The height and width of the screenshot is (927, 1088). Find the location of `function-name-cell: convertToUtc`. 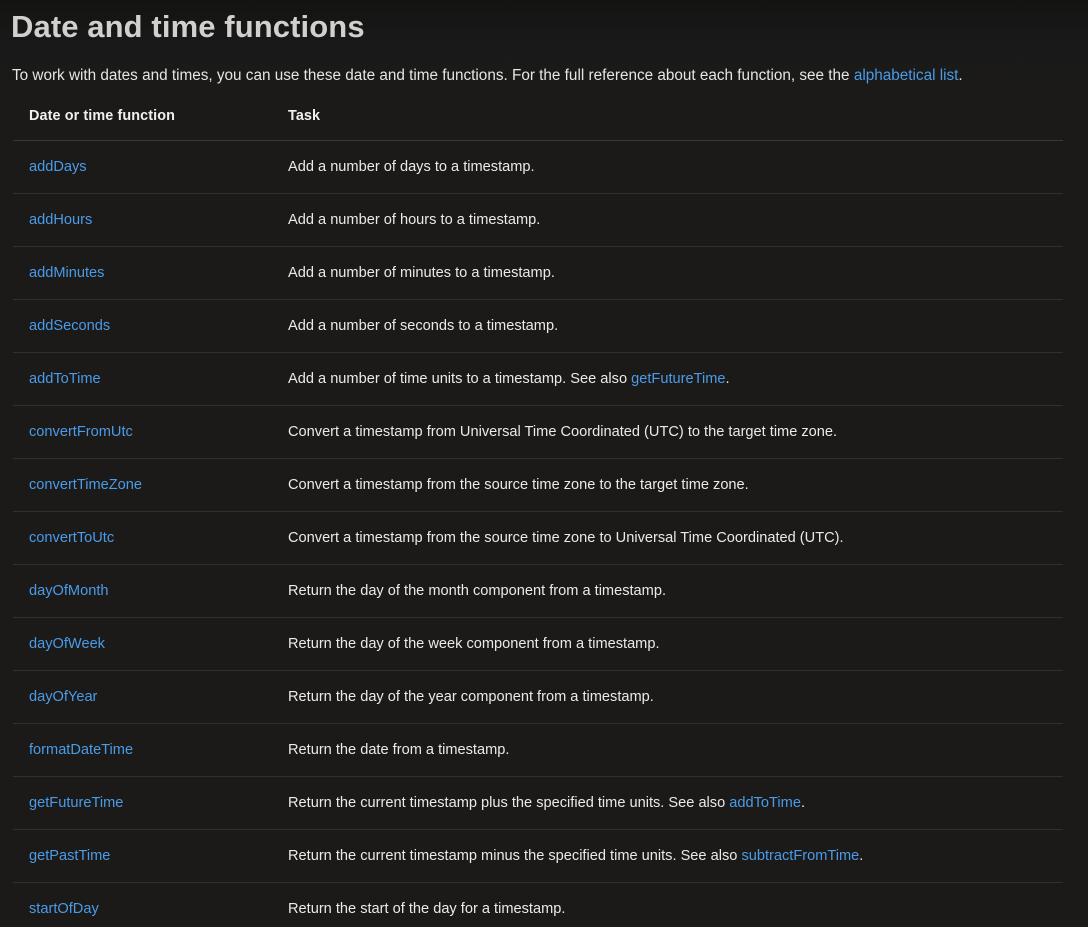

function-name-cell: convertToUtc is located at coordinates (143, 538).